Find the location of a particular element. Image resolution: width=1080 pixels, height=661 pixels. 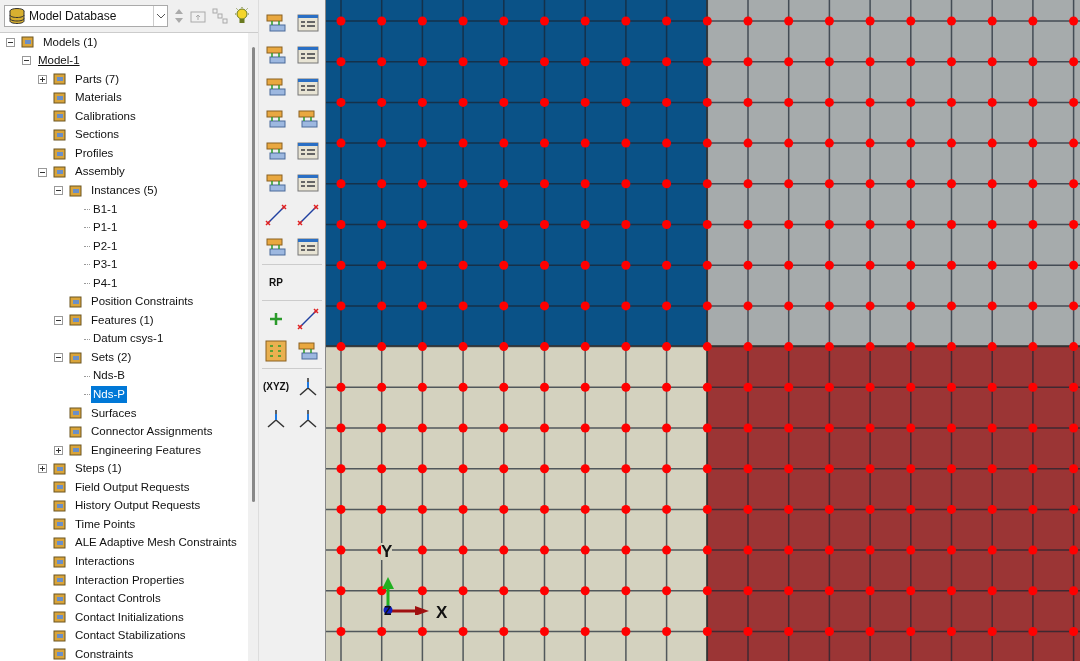

tree-item: Nds-B is located at coordinates (109, 376).